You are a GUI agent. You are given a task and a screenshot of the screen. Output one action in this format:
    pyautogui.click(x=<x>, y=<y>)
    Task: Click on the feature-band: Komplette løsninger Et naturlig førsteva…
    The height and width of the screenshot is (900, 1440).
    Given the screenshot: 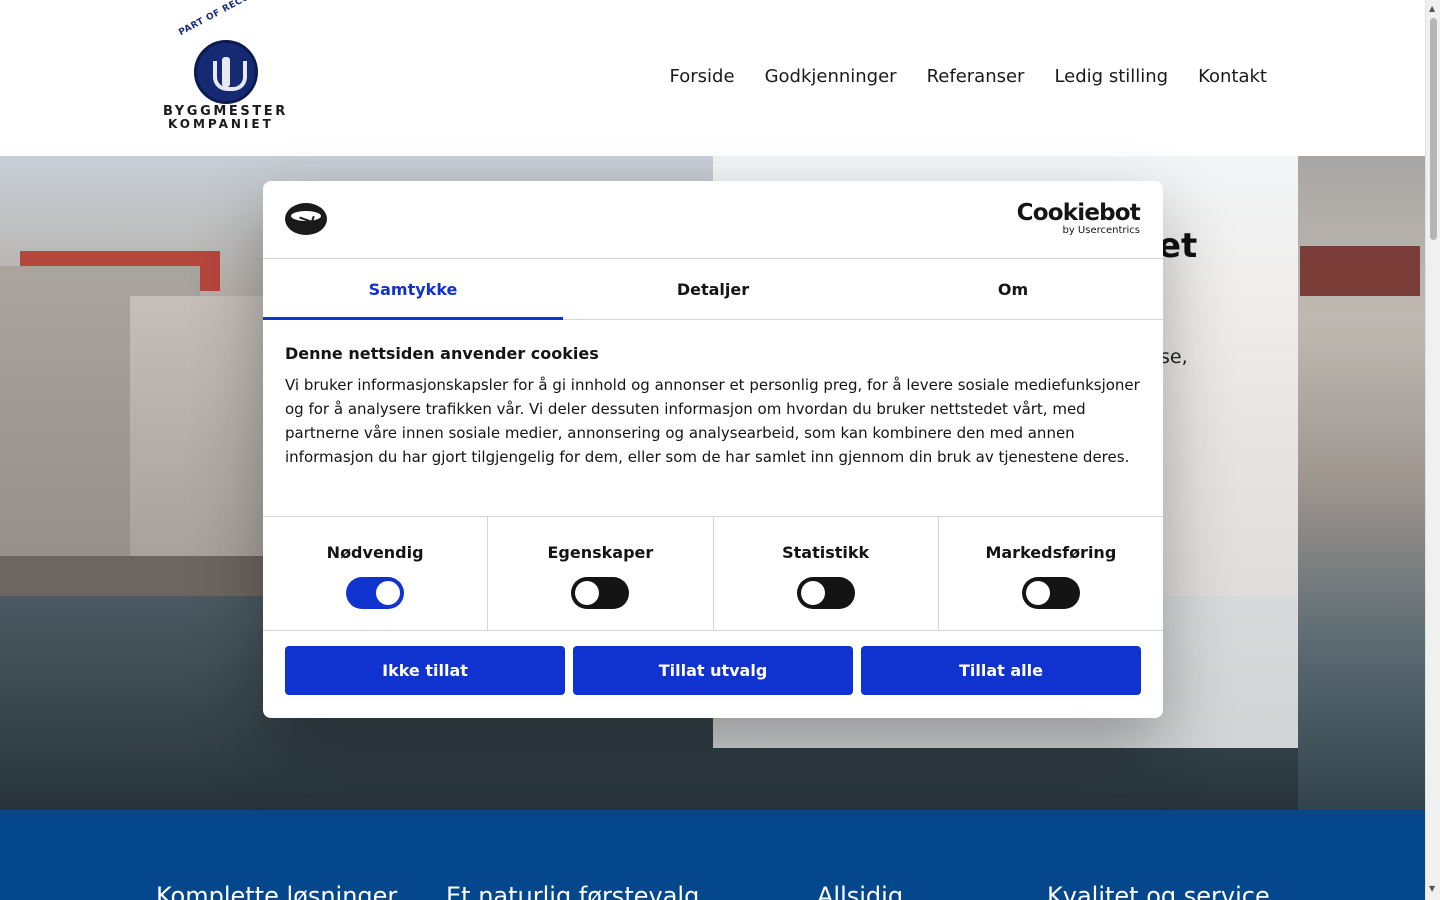 What is the action you would take?
    pyautogui.click(x=712, y=855)
    